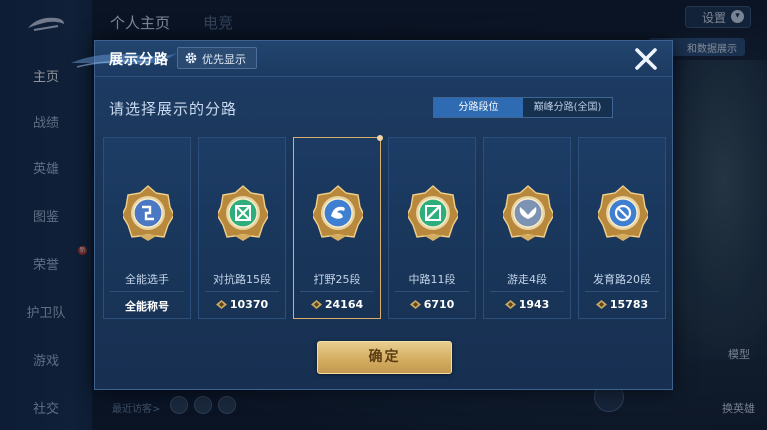 Image resolution: width=767 pixels, height=430 pixels. Describe the element at coordinates (622, 279) in the screenshot. I see `lane-card-name: 发育路20段` at that location.